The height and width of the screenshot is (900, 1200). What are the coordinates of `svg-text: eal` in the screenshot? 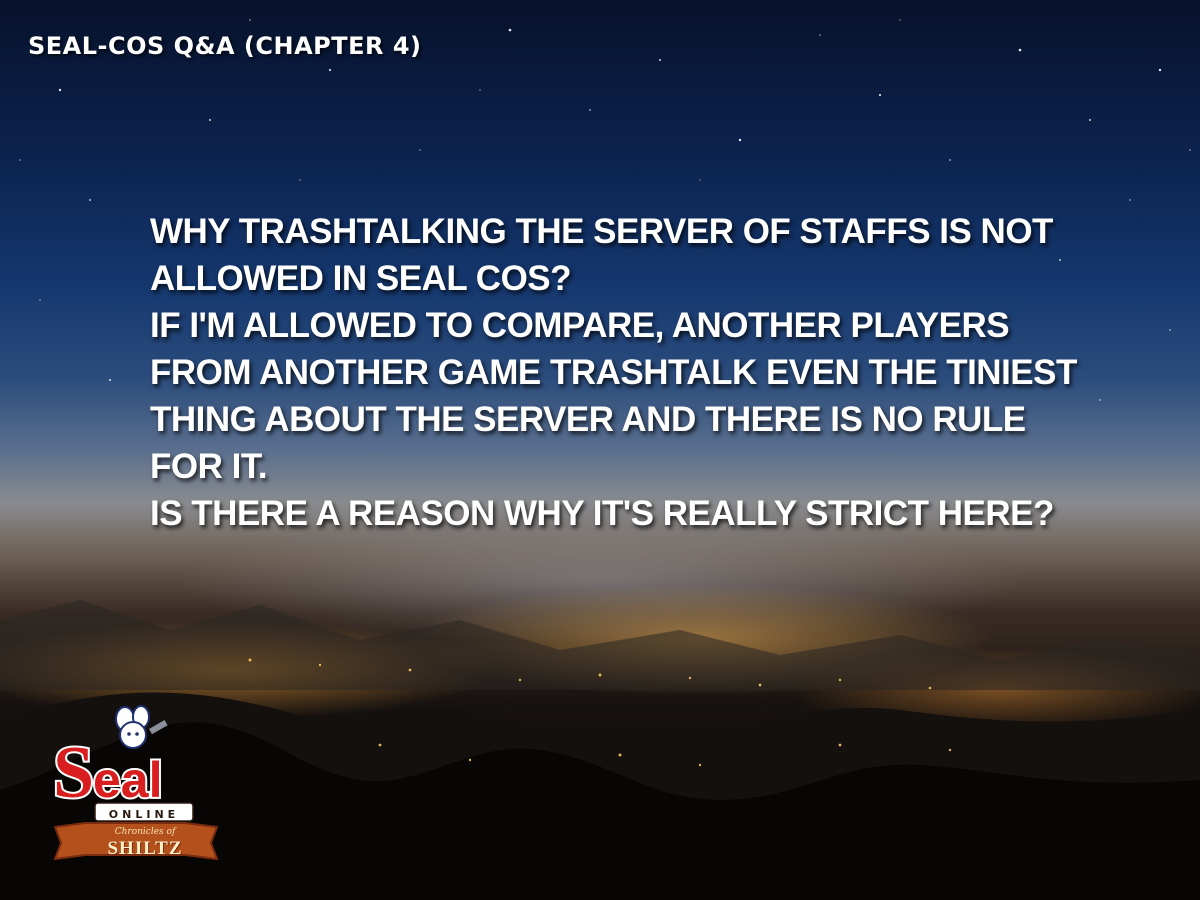 It's located at (128, 780).